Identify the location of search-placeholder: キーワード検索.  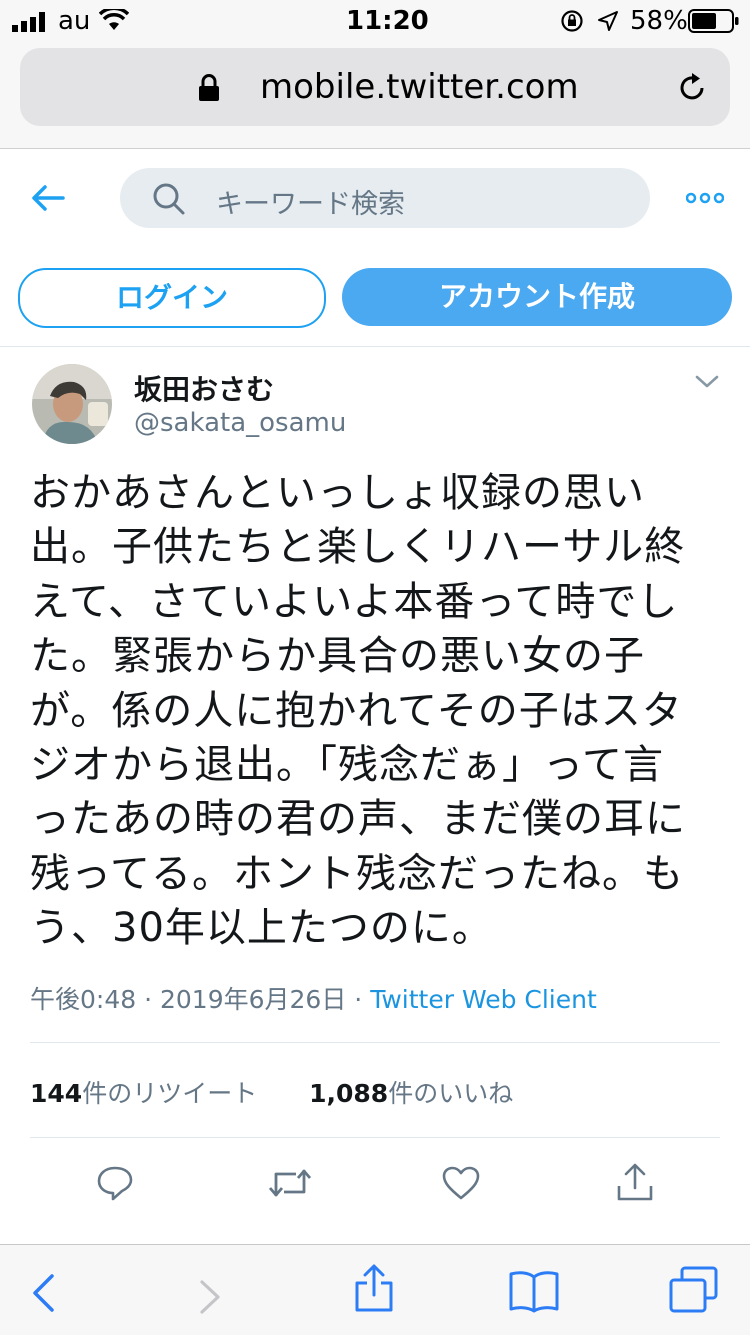
(310, 204).